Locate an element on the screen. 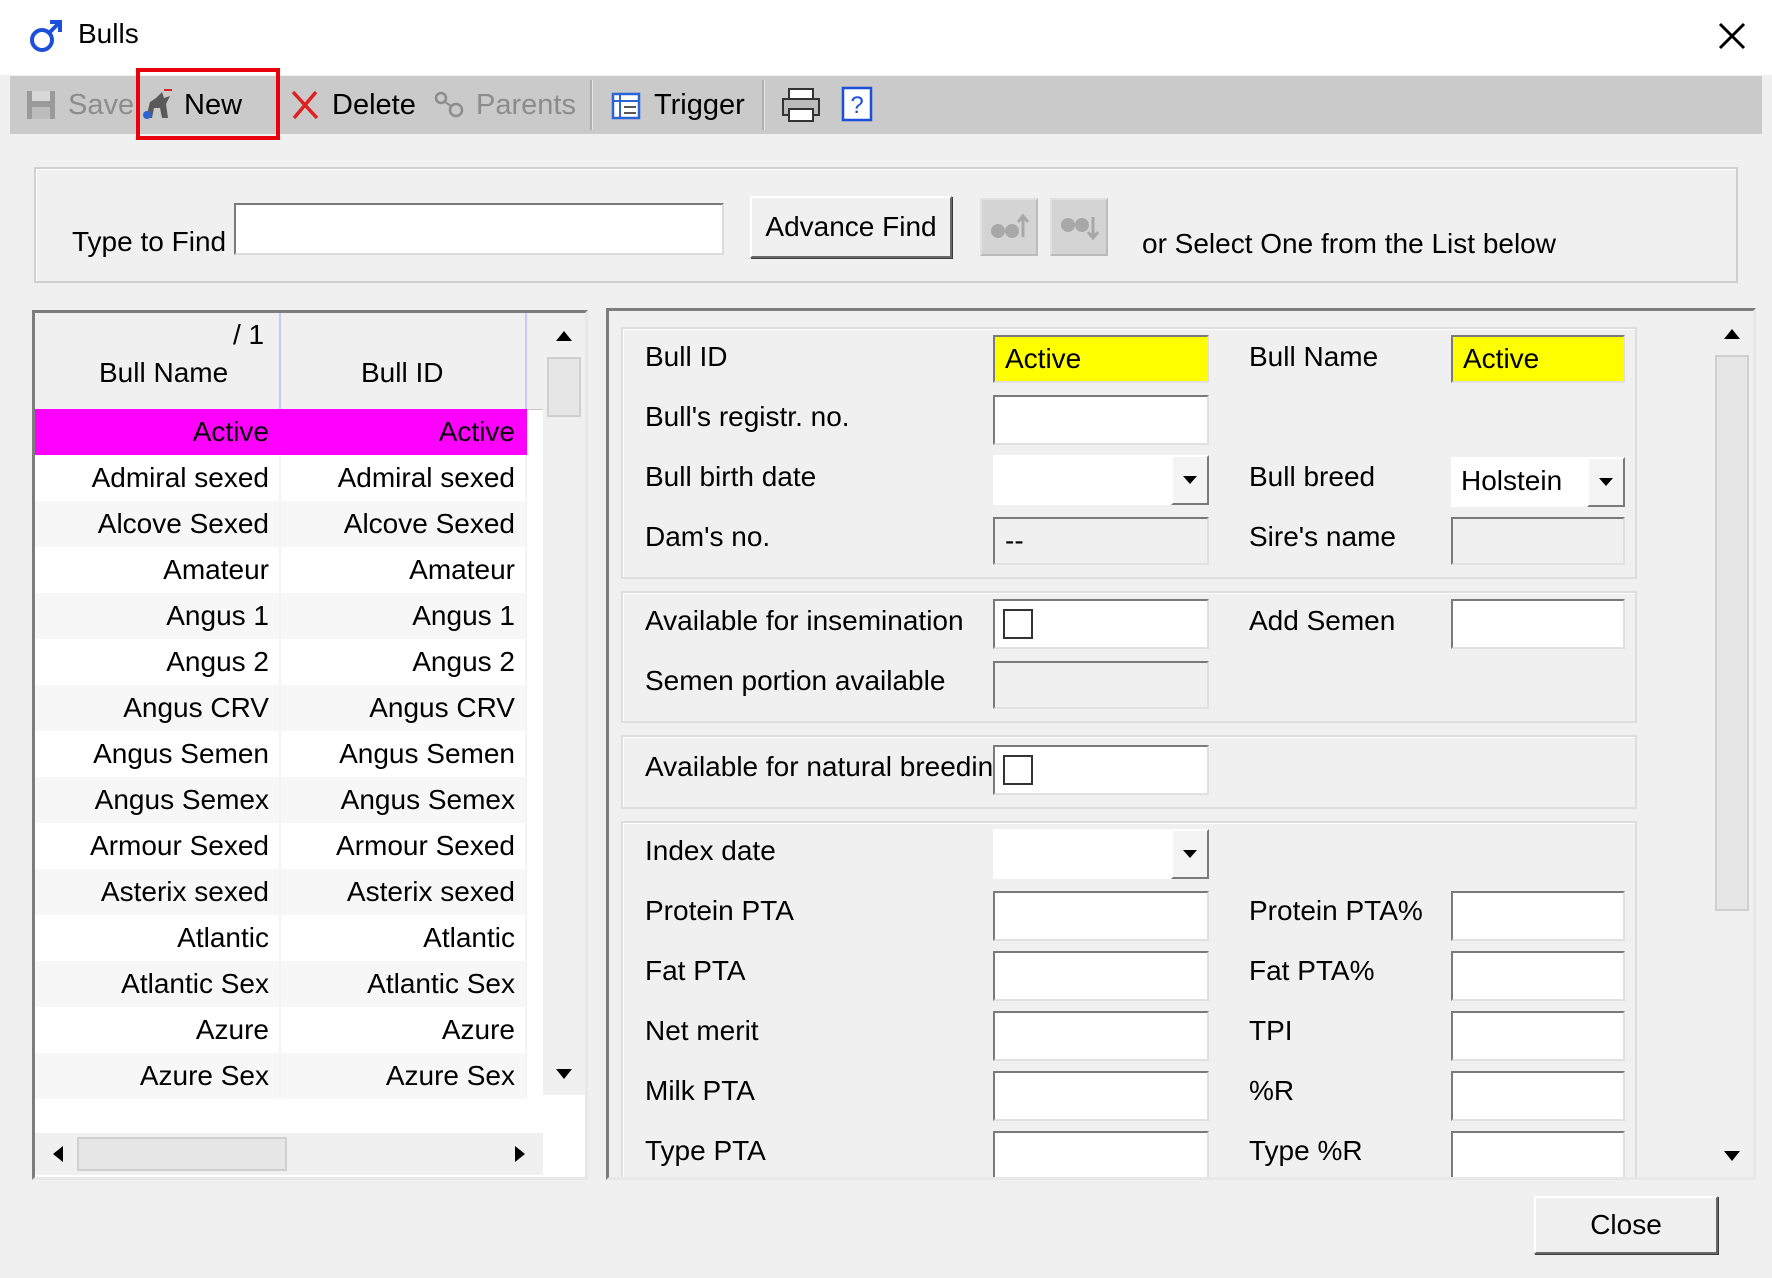 This screenshot has height=1278, width=1772. triangle-left-icon is located at coordinates (58, 1154).